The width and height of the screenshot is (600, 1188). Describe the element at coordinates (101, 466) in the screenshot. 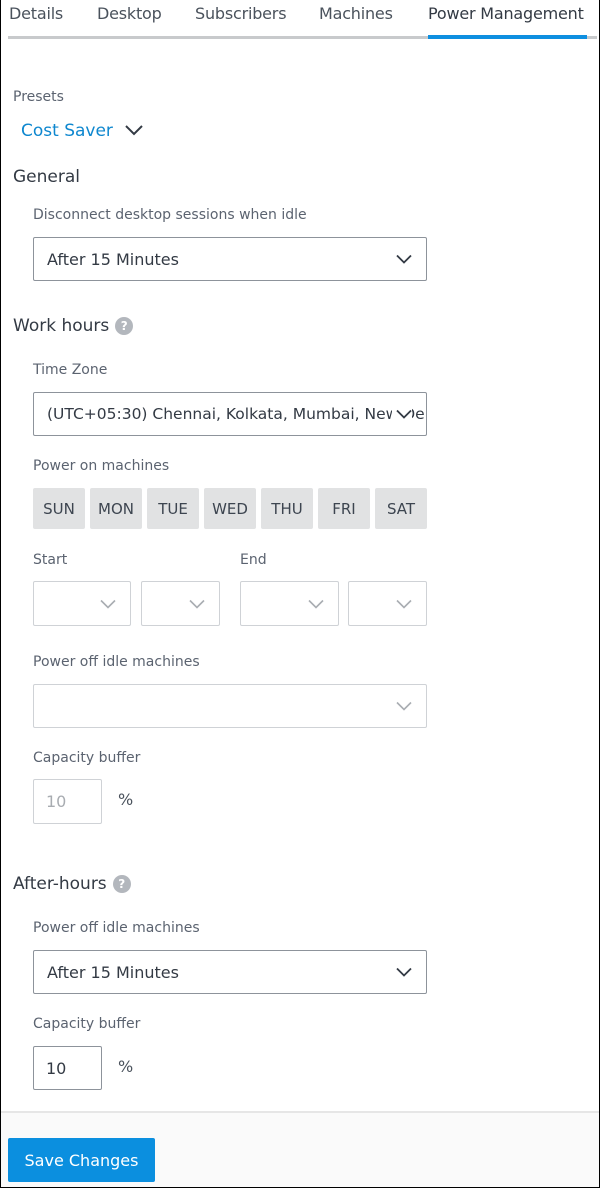

I see `power-on-machines-label: Power on machines` at that location.